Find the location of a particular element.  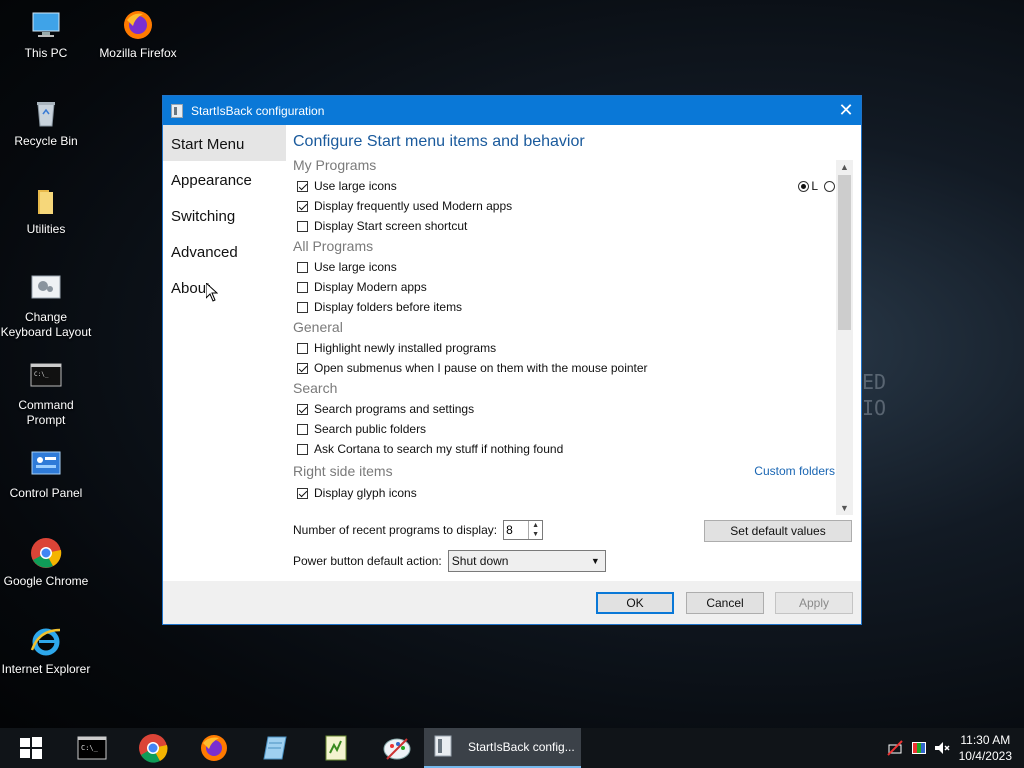

apply-button: Apply is located at coordinates (814, 603).